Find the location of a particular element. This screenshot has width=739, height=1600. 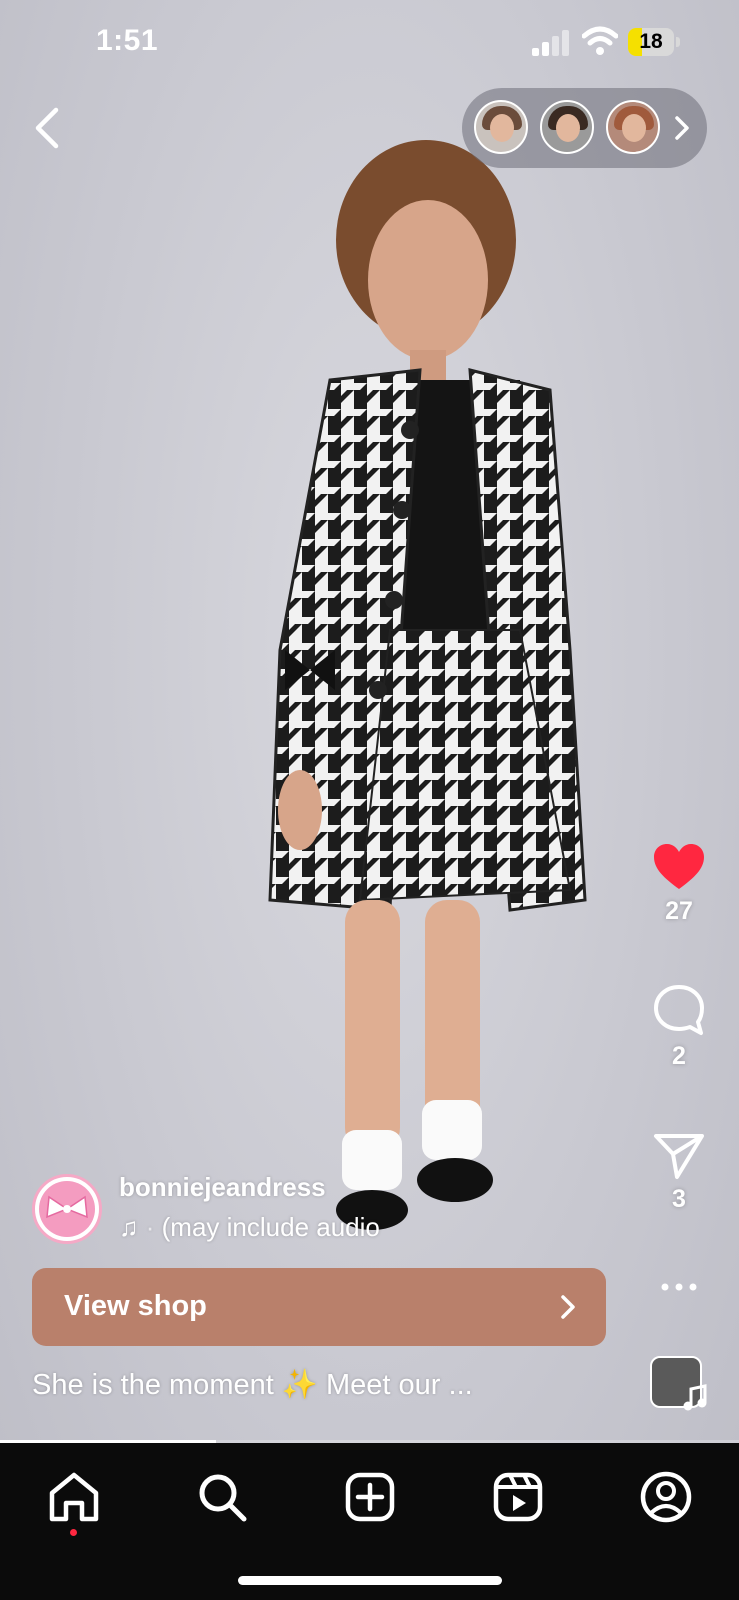

bow-logo-icon is located at coordinates (67, 1207).